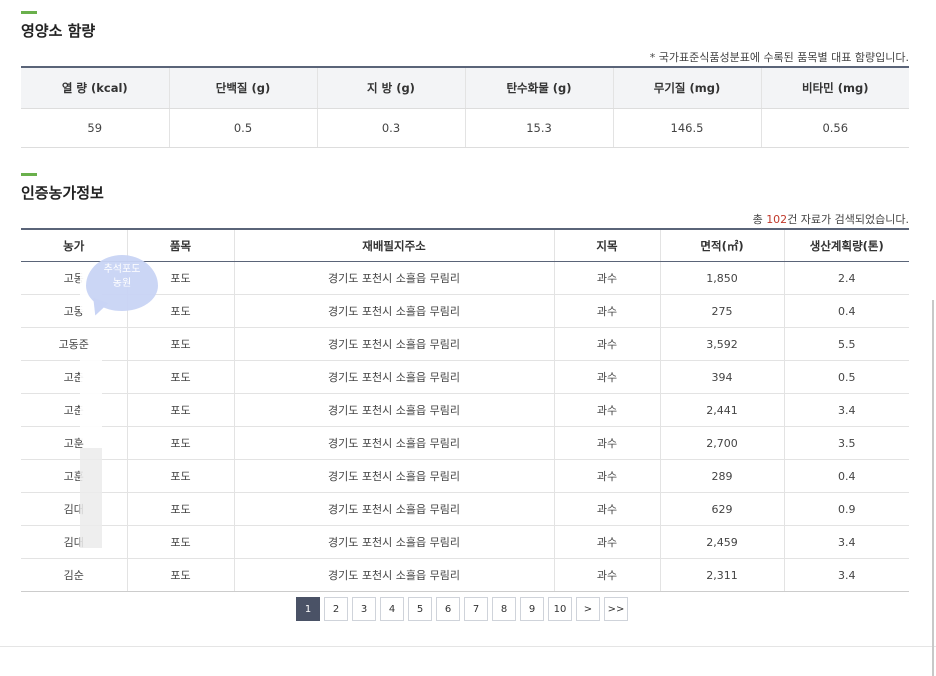 Image resolution: width=936 pixels, height=676 pixels. What do you see at coordinates (831, 219) in the screenshot?
I see `result-count-note: 총 102건 자료가 검색되었습니다.` at bounding box center [831, 219].